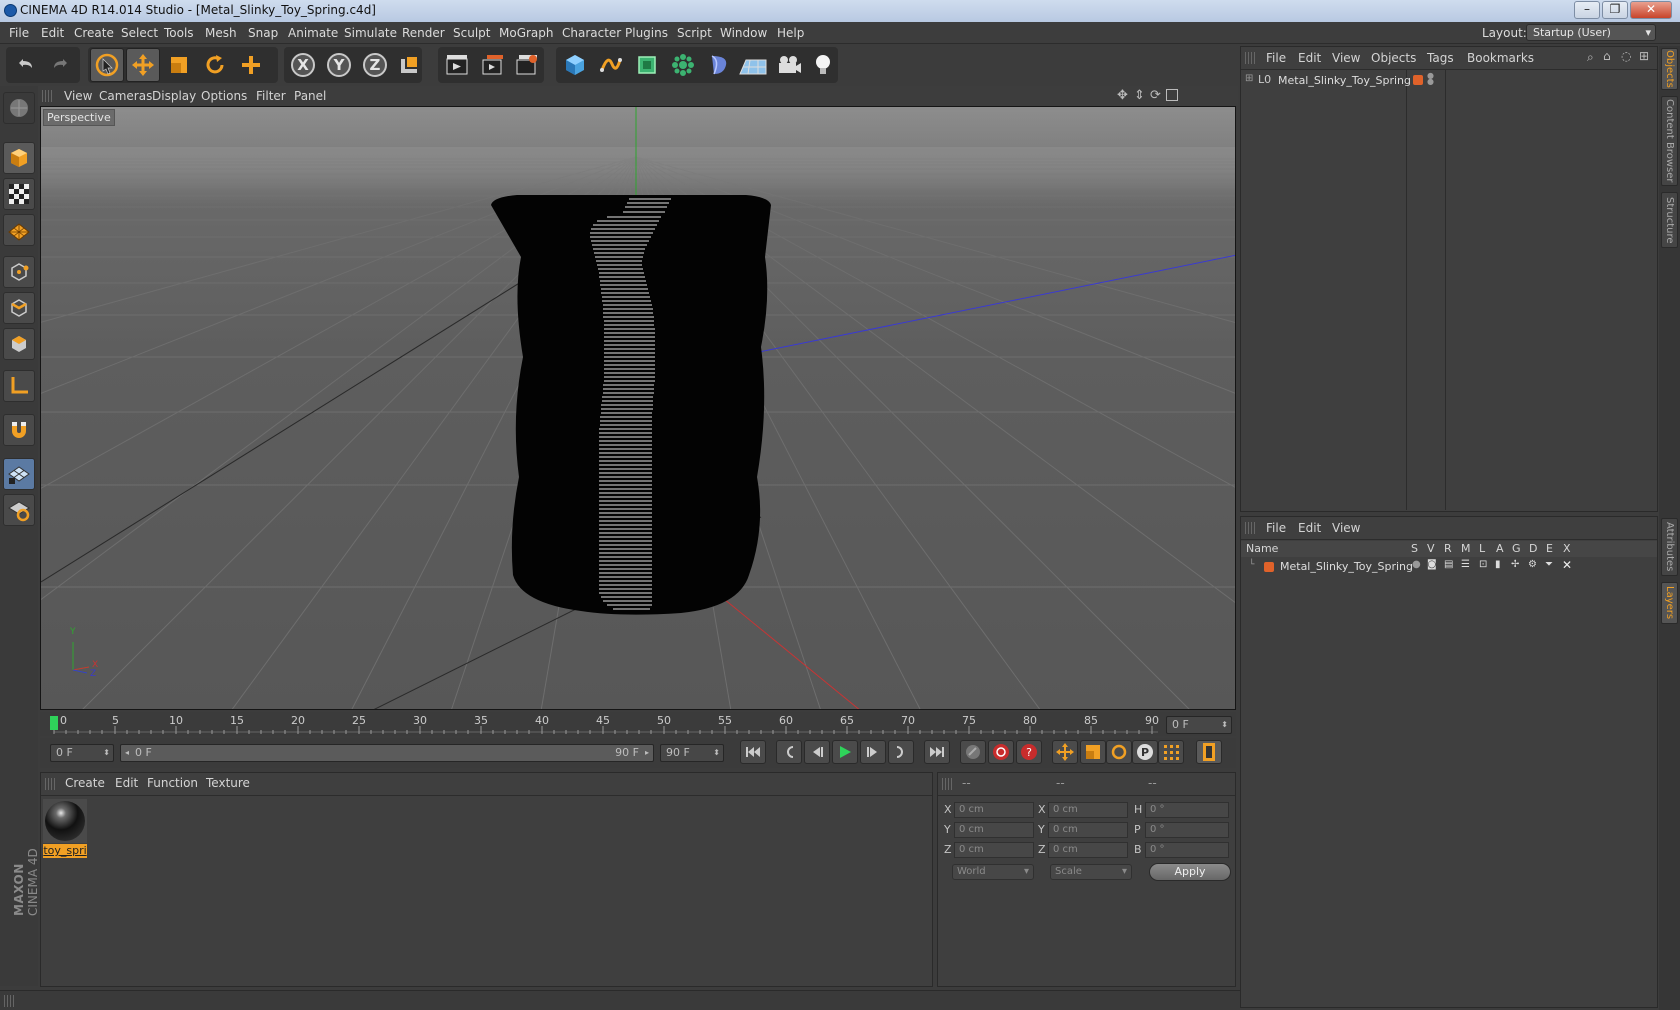 This screenshot has height=1010, width=1680. Describe the element at coordinates (1249, 78) in the screenshot. I see `expand-icon: ⊞` at that location.